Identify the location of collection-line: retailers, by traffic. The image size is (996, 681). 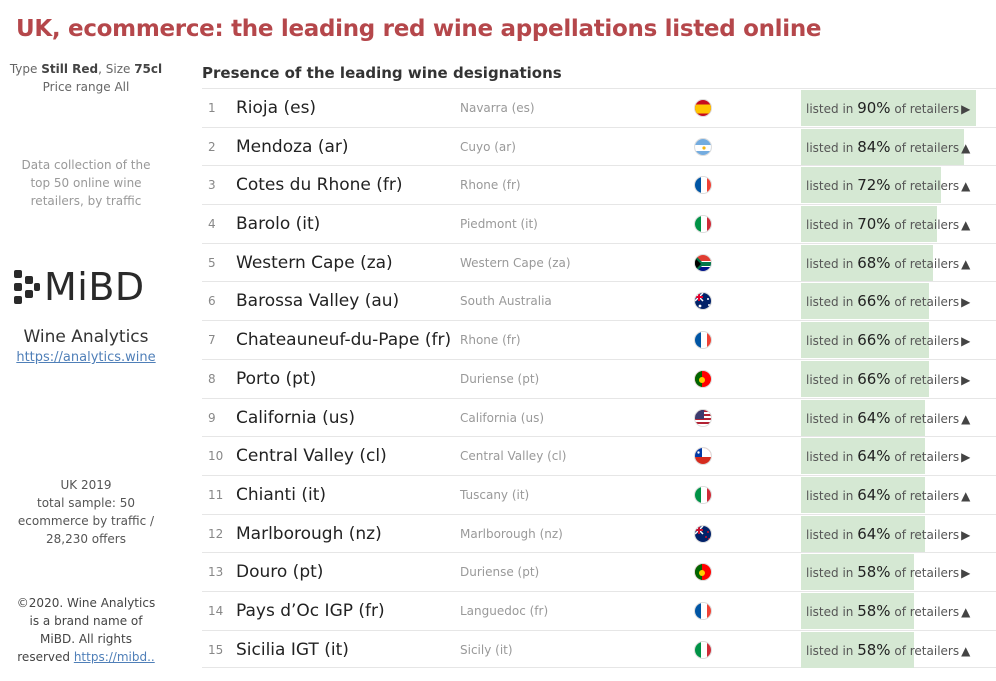
(86, 201).